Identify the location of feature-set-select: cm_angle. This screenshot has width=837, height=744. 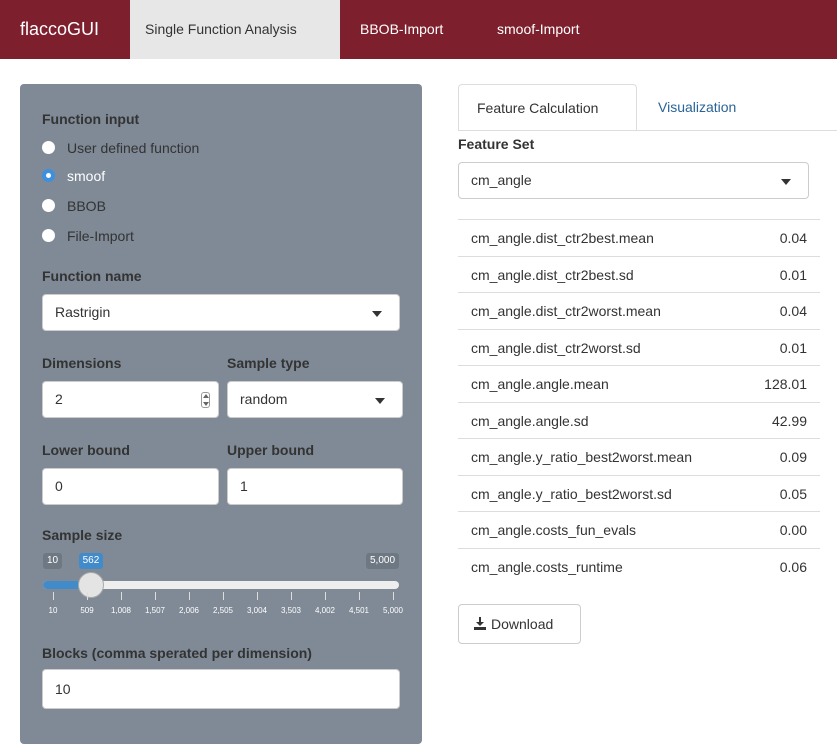
(633, 180).